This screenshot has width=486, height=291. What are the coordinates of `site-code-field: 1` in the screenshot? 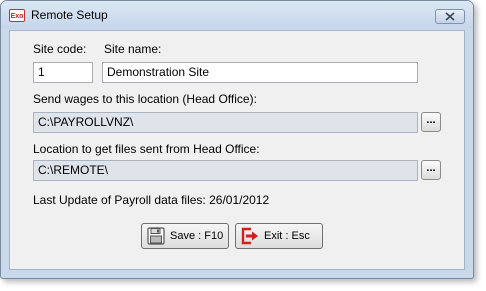 It's located at (63, 72).